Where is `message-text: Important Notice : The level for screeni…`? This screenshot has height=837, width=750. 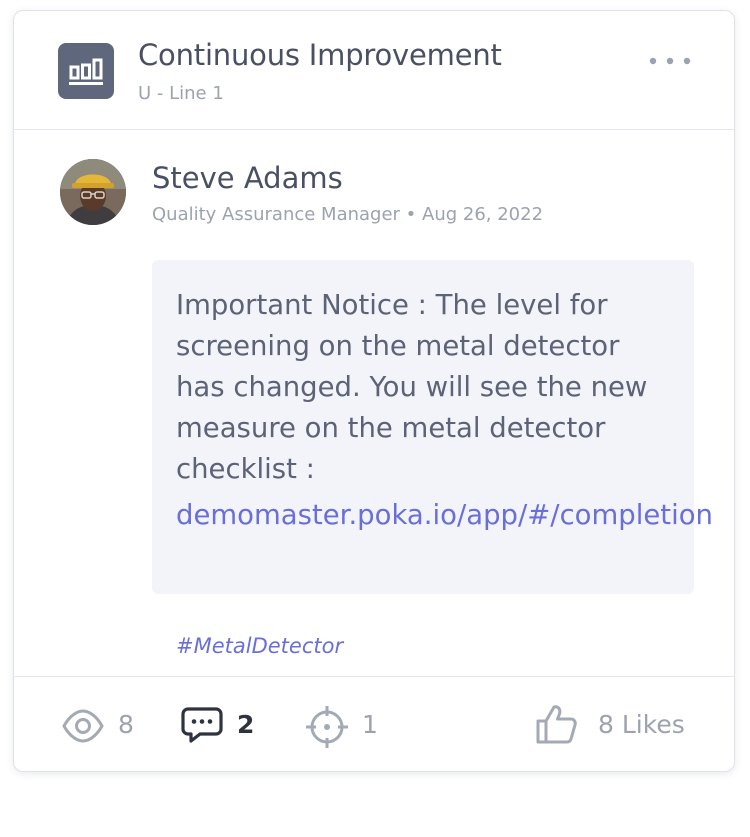
message-text: Important Notice : The level for screeni… is located at coordinates (412, 387).